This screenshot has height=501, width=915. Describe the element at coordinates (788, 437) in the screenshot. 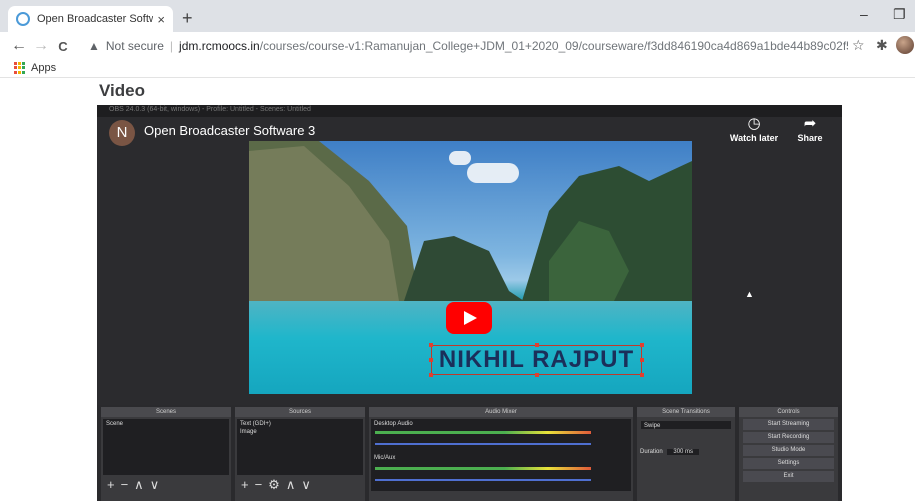

I see `start-recording-button: Start Recording` at that location.